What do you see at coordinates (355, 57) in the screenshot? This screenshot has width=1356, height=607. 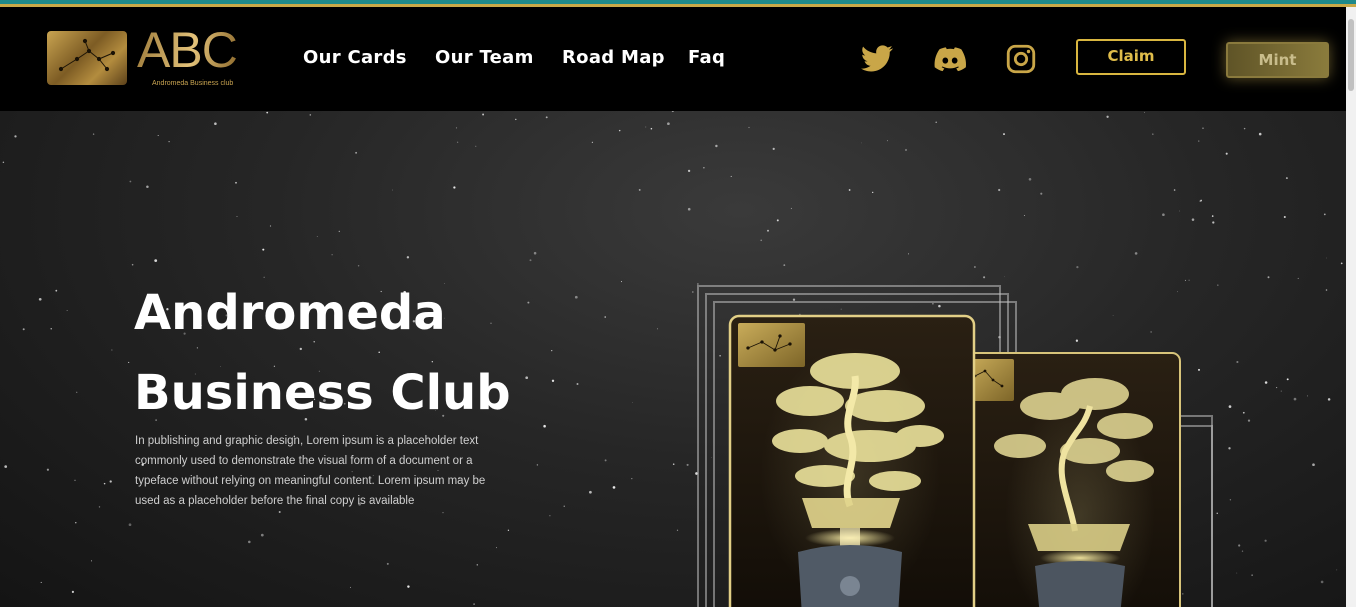 I see `nav-our-cards: Our Cards` at bounding box center [355, 57].